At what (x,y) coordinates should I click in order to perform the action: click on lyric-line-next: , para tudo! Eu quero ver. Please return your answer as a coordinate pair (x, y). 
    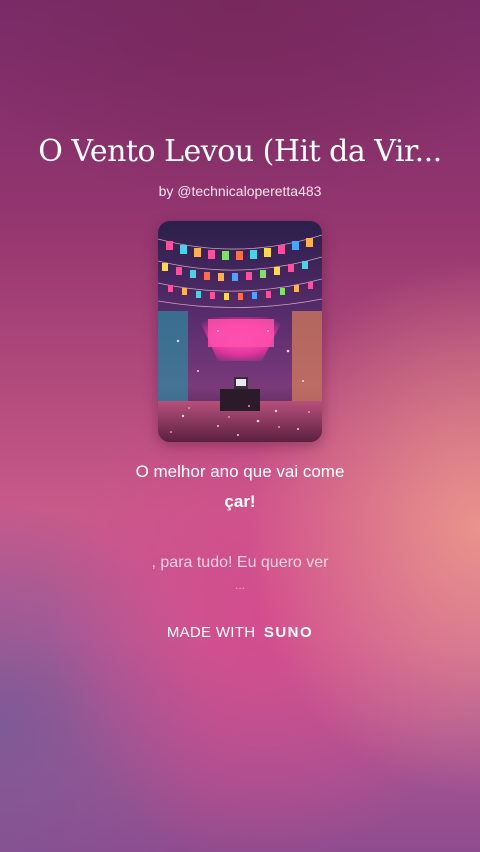
    Looking at the image, I should click on (240, 562).